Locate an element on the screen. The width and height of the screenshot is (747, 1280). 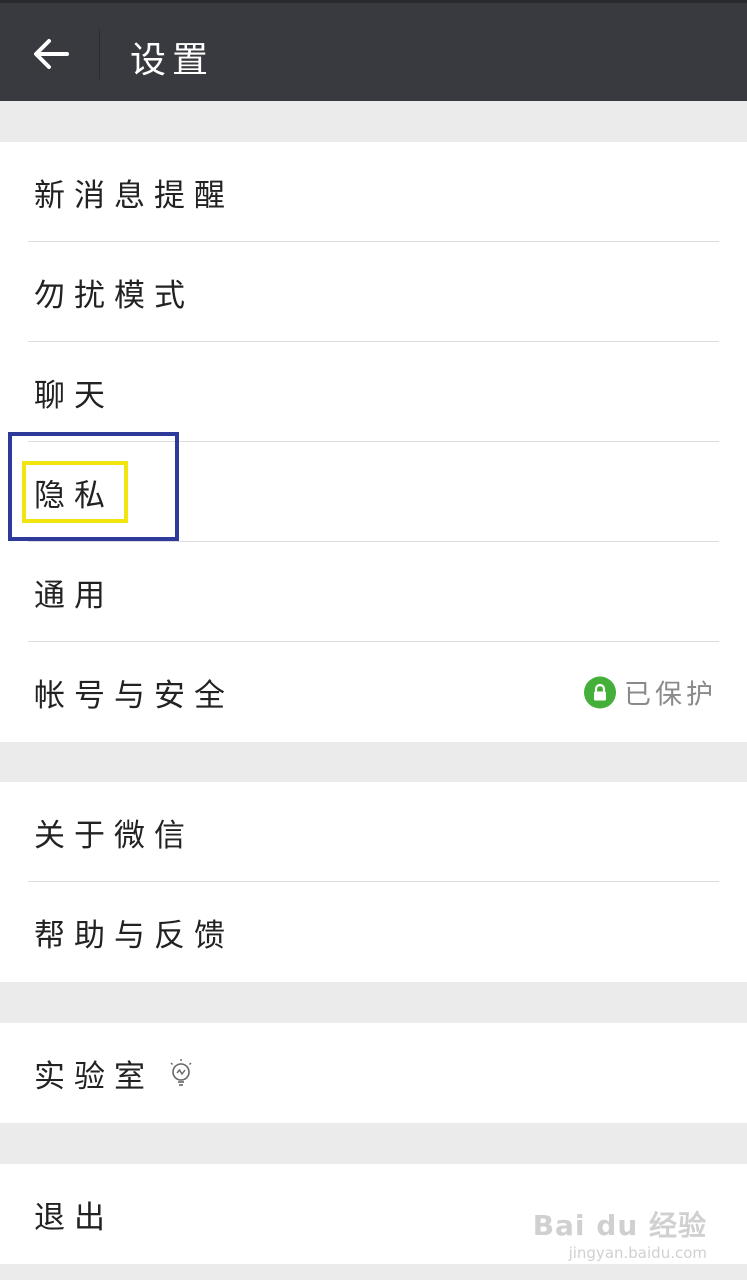
settings-item-new-message: 新消息提醒 is located at coordinates (373, 192).